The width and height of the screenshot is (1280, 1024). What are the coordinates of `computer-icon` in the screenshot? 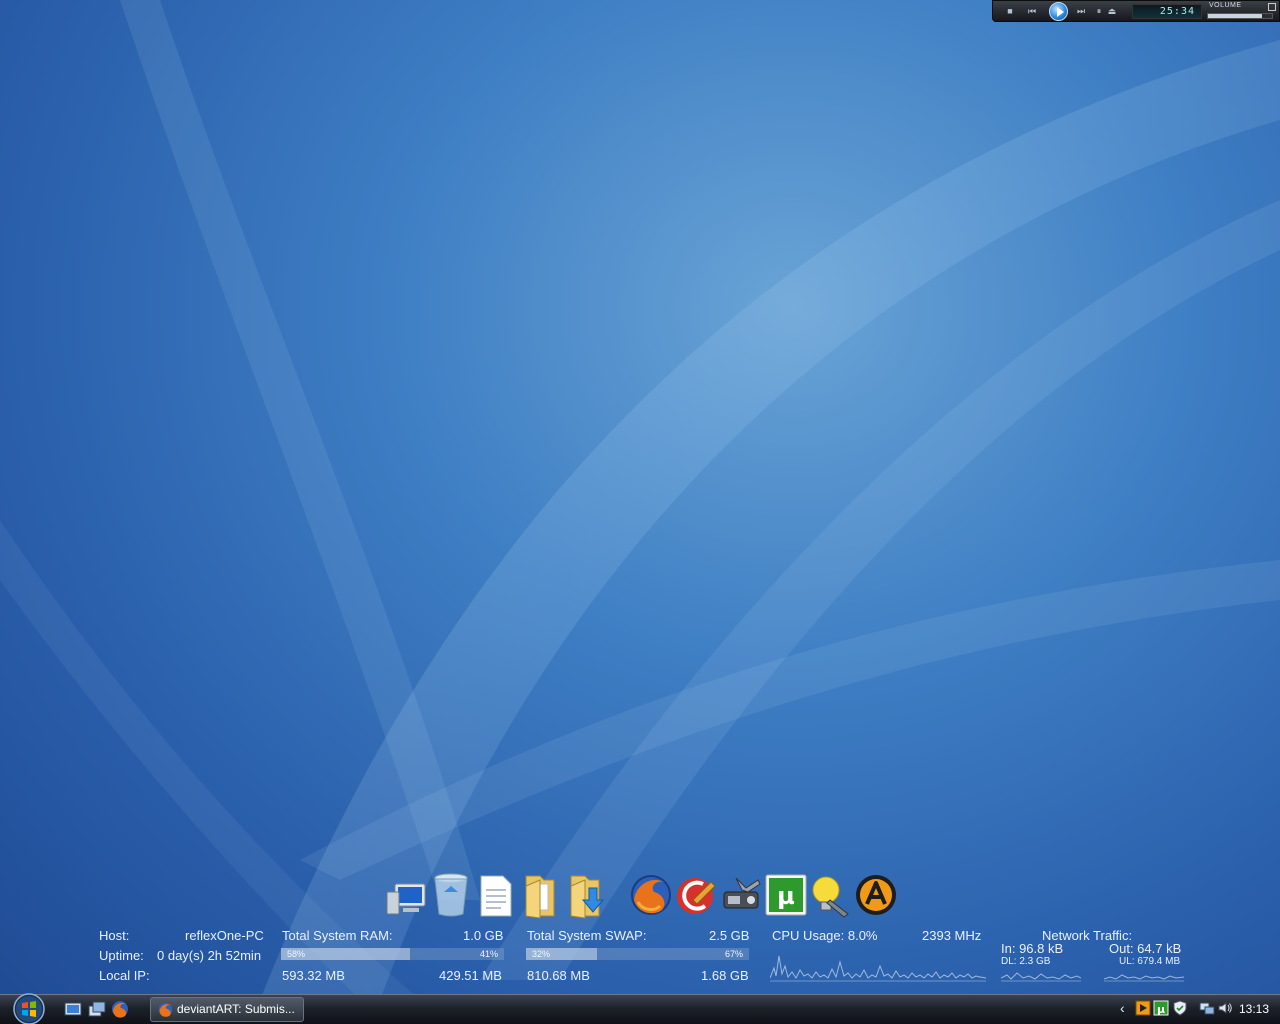 It's located at (406, 895).